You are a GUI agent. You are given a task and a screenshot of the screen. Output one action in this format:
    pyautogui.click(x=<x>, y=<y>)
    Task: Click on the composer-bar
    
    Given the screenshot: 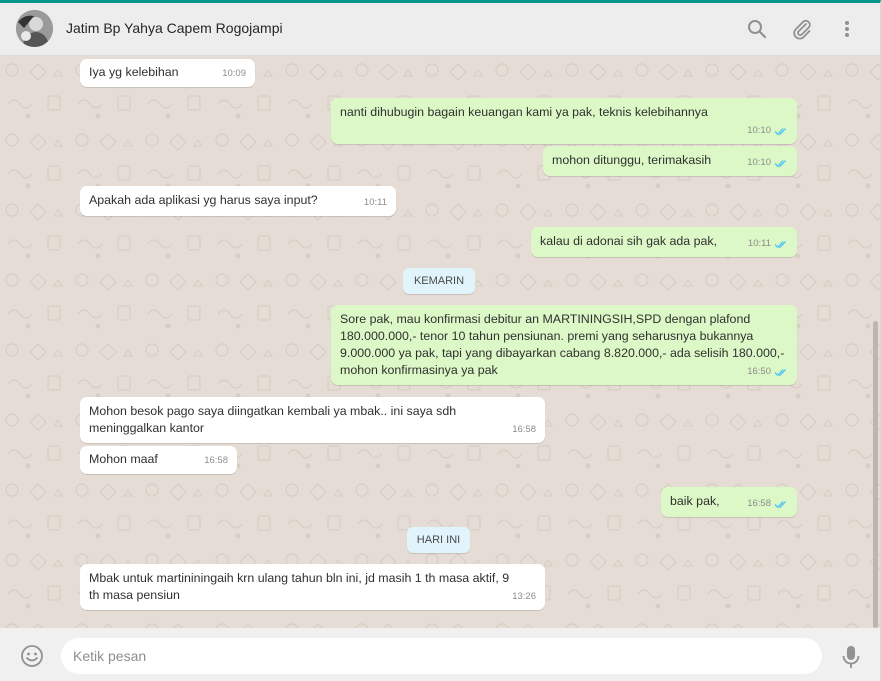 What is the action you would take?
    pyautogui.click(x=440, y=654)
    